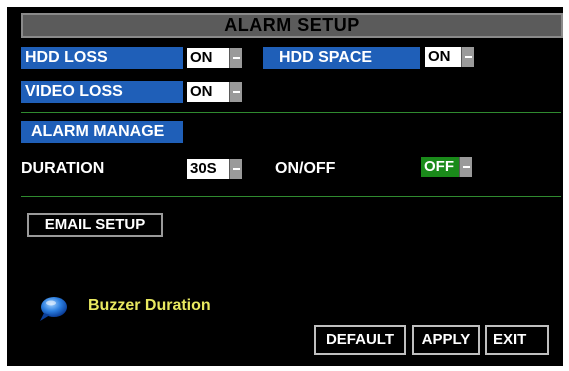 This screenshot has height=371, width=569. I want to click on duration-select: 30S, so click(214, 169).